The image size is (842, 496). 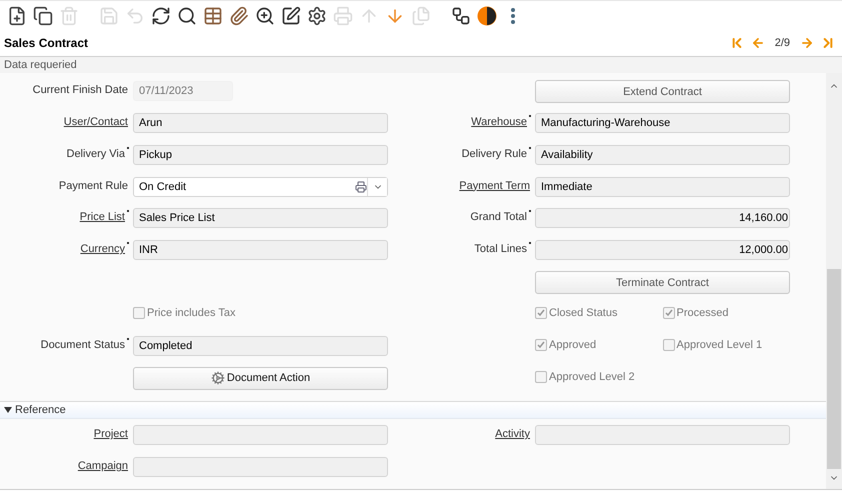 What do you see at coordinates (109, 16) in the screenshot?
I see `save-icon` at bounding box center [109, 16].